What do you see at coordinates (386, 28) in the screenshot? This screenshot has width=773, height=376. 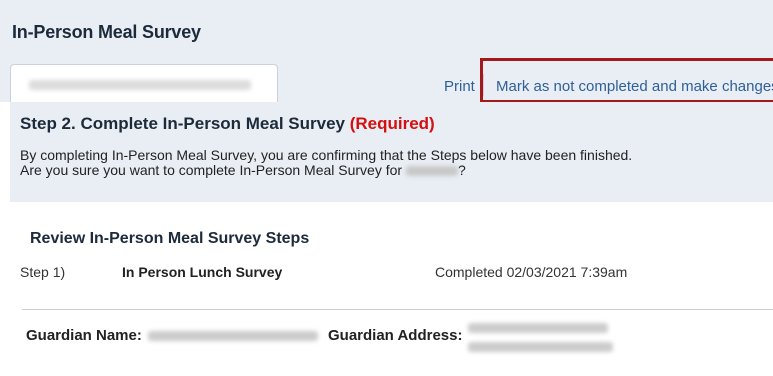 I see `title-bar: In-Person Meal Survey` at bounding box center [386, 28].